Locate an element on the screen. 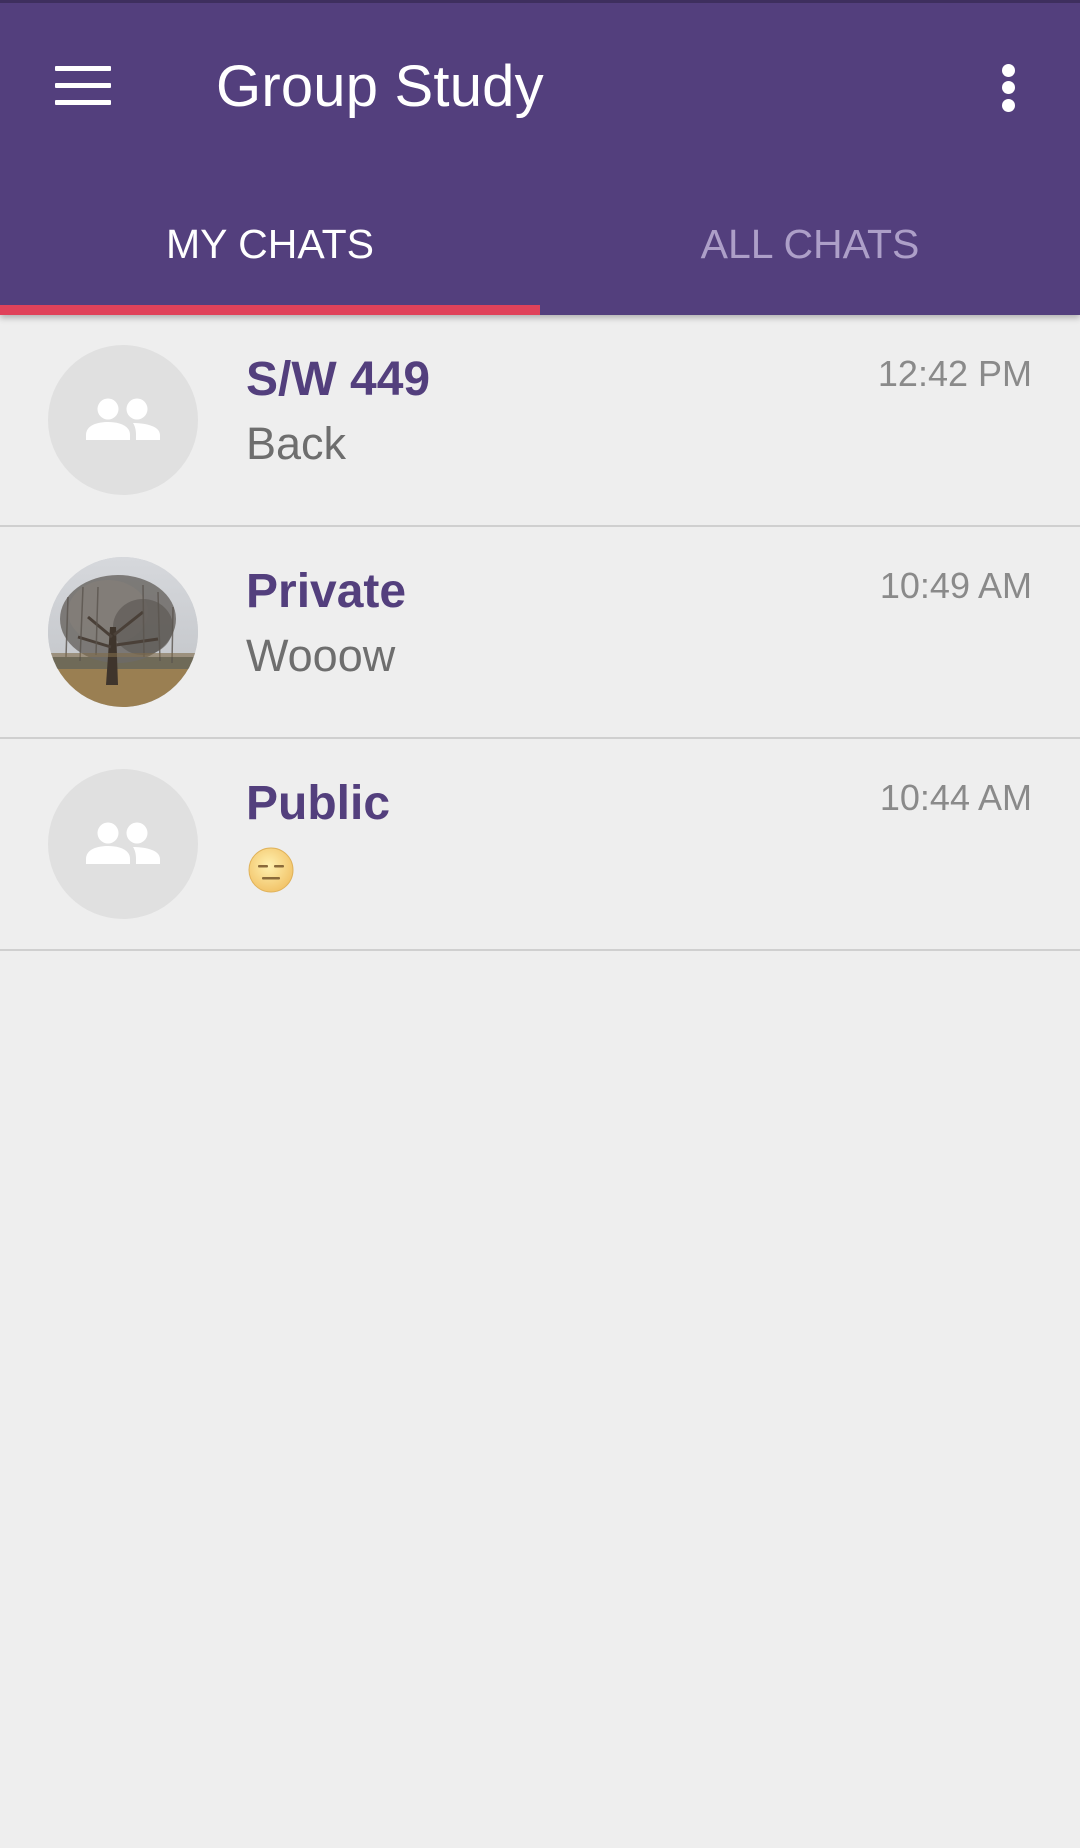 This screenshot has width=1080, height=1848. chat-time: 10:49 AM is located at coordinates (955, 585).